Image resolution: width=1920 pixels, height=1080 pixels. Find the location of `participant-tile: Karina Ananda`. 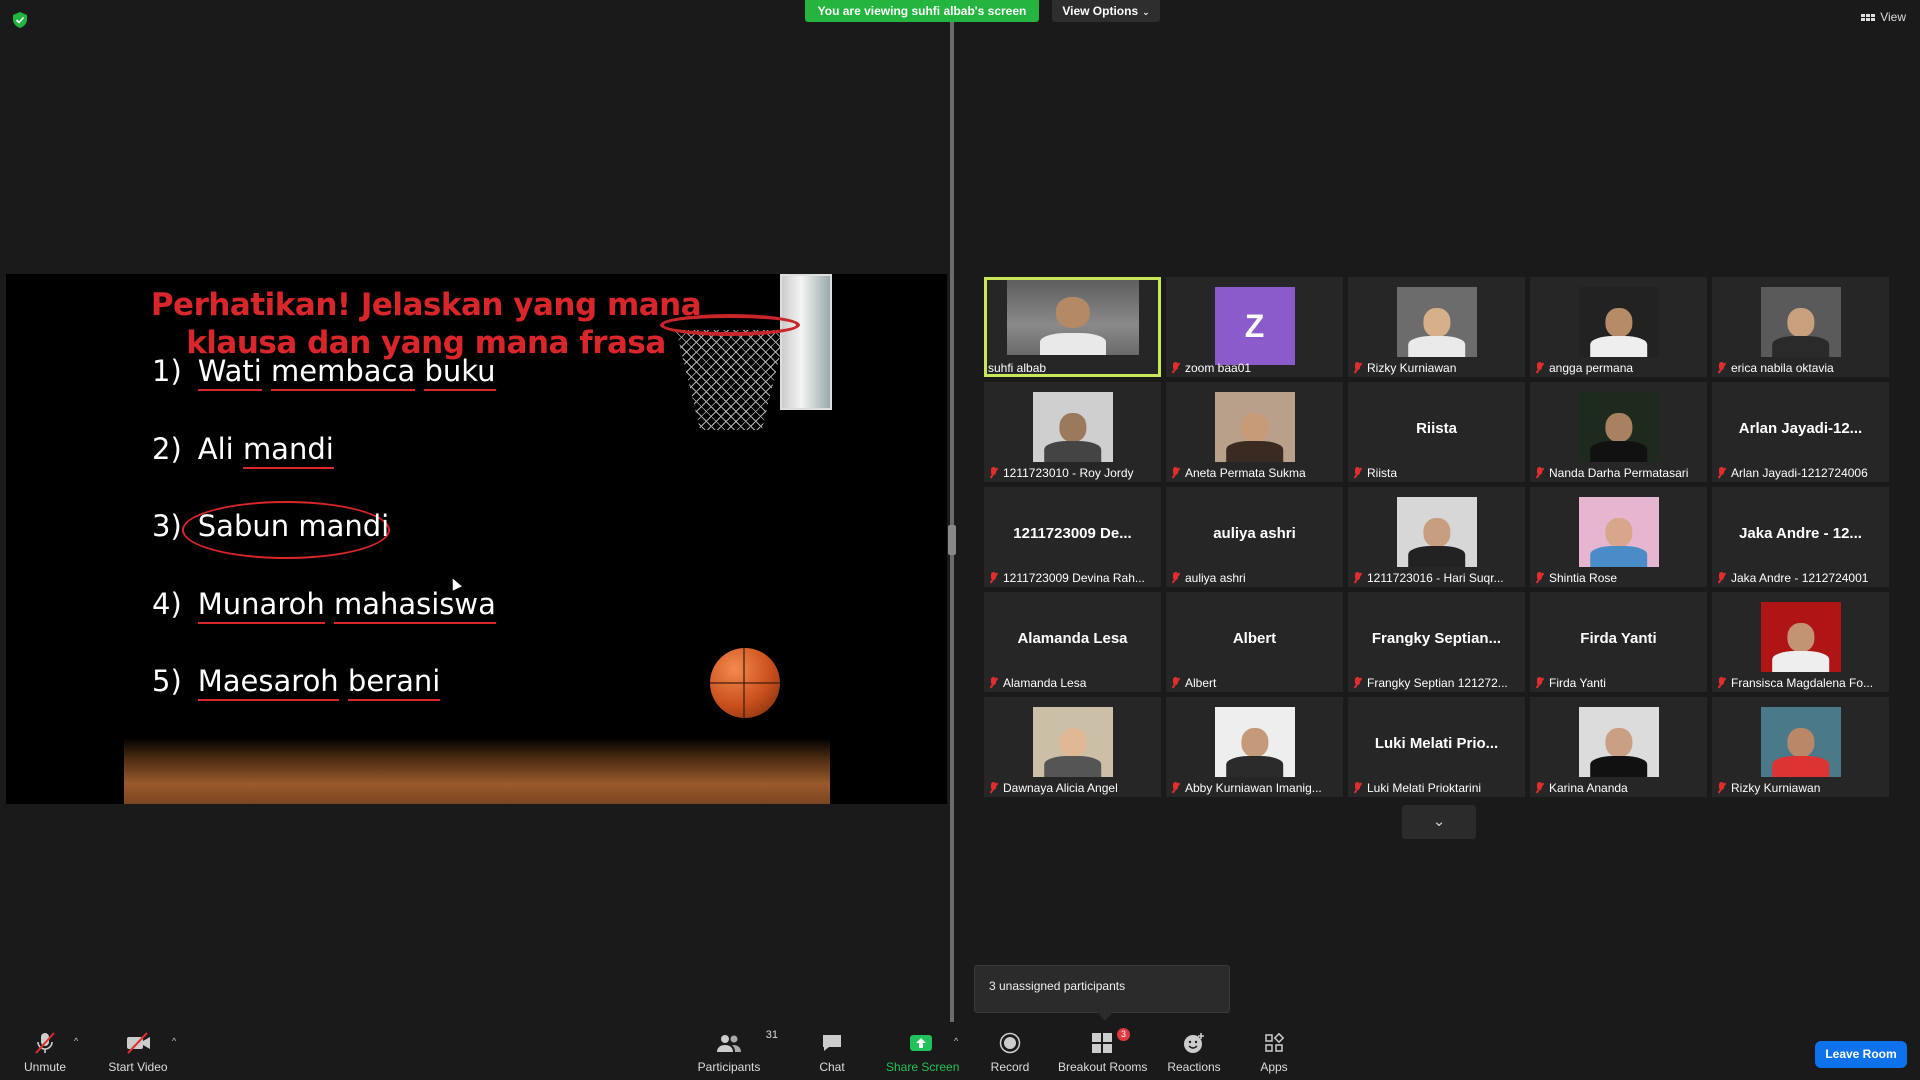

participant-tile: Karina Ananda is located at coordinates (1618, 747).